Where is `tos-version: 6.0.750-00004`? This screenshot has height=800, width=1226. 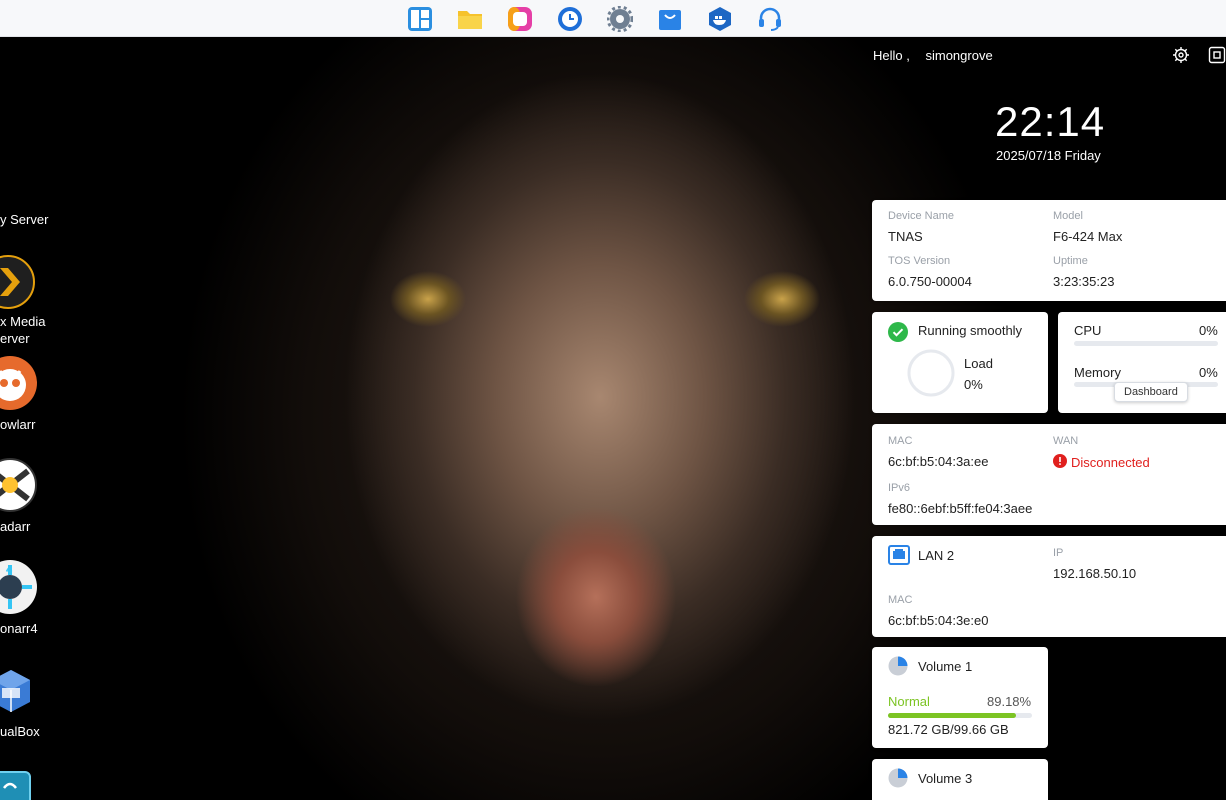 tos-version: 6.0.750-00004 is located at coordinates (930, 281).